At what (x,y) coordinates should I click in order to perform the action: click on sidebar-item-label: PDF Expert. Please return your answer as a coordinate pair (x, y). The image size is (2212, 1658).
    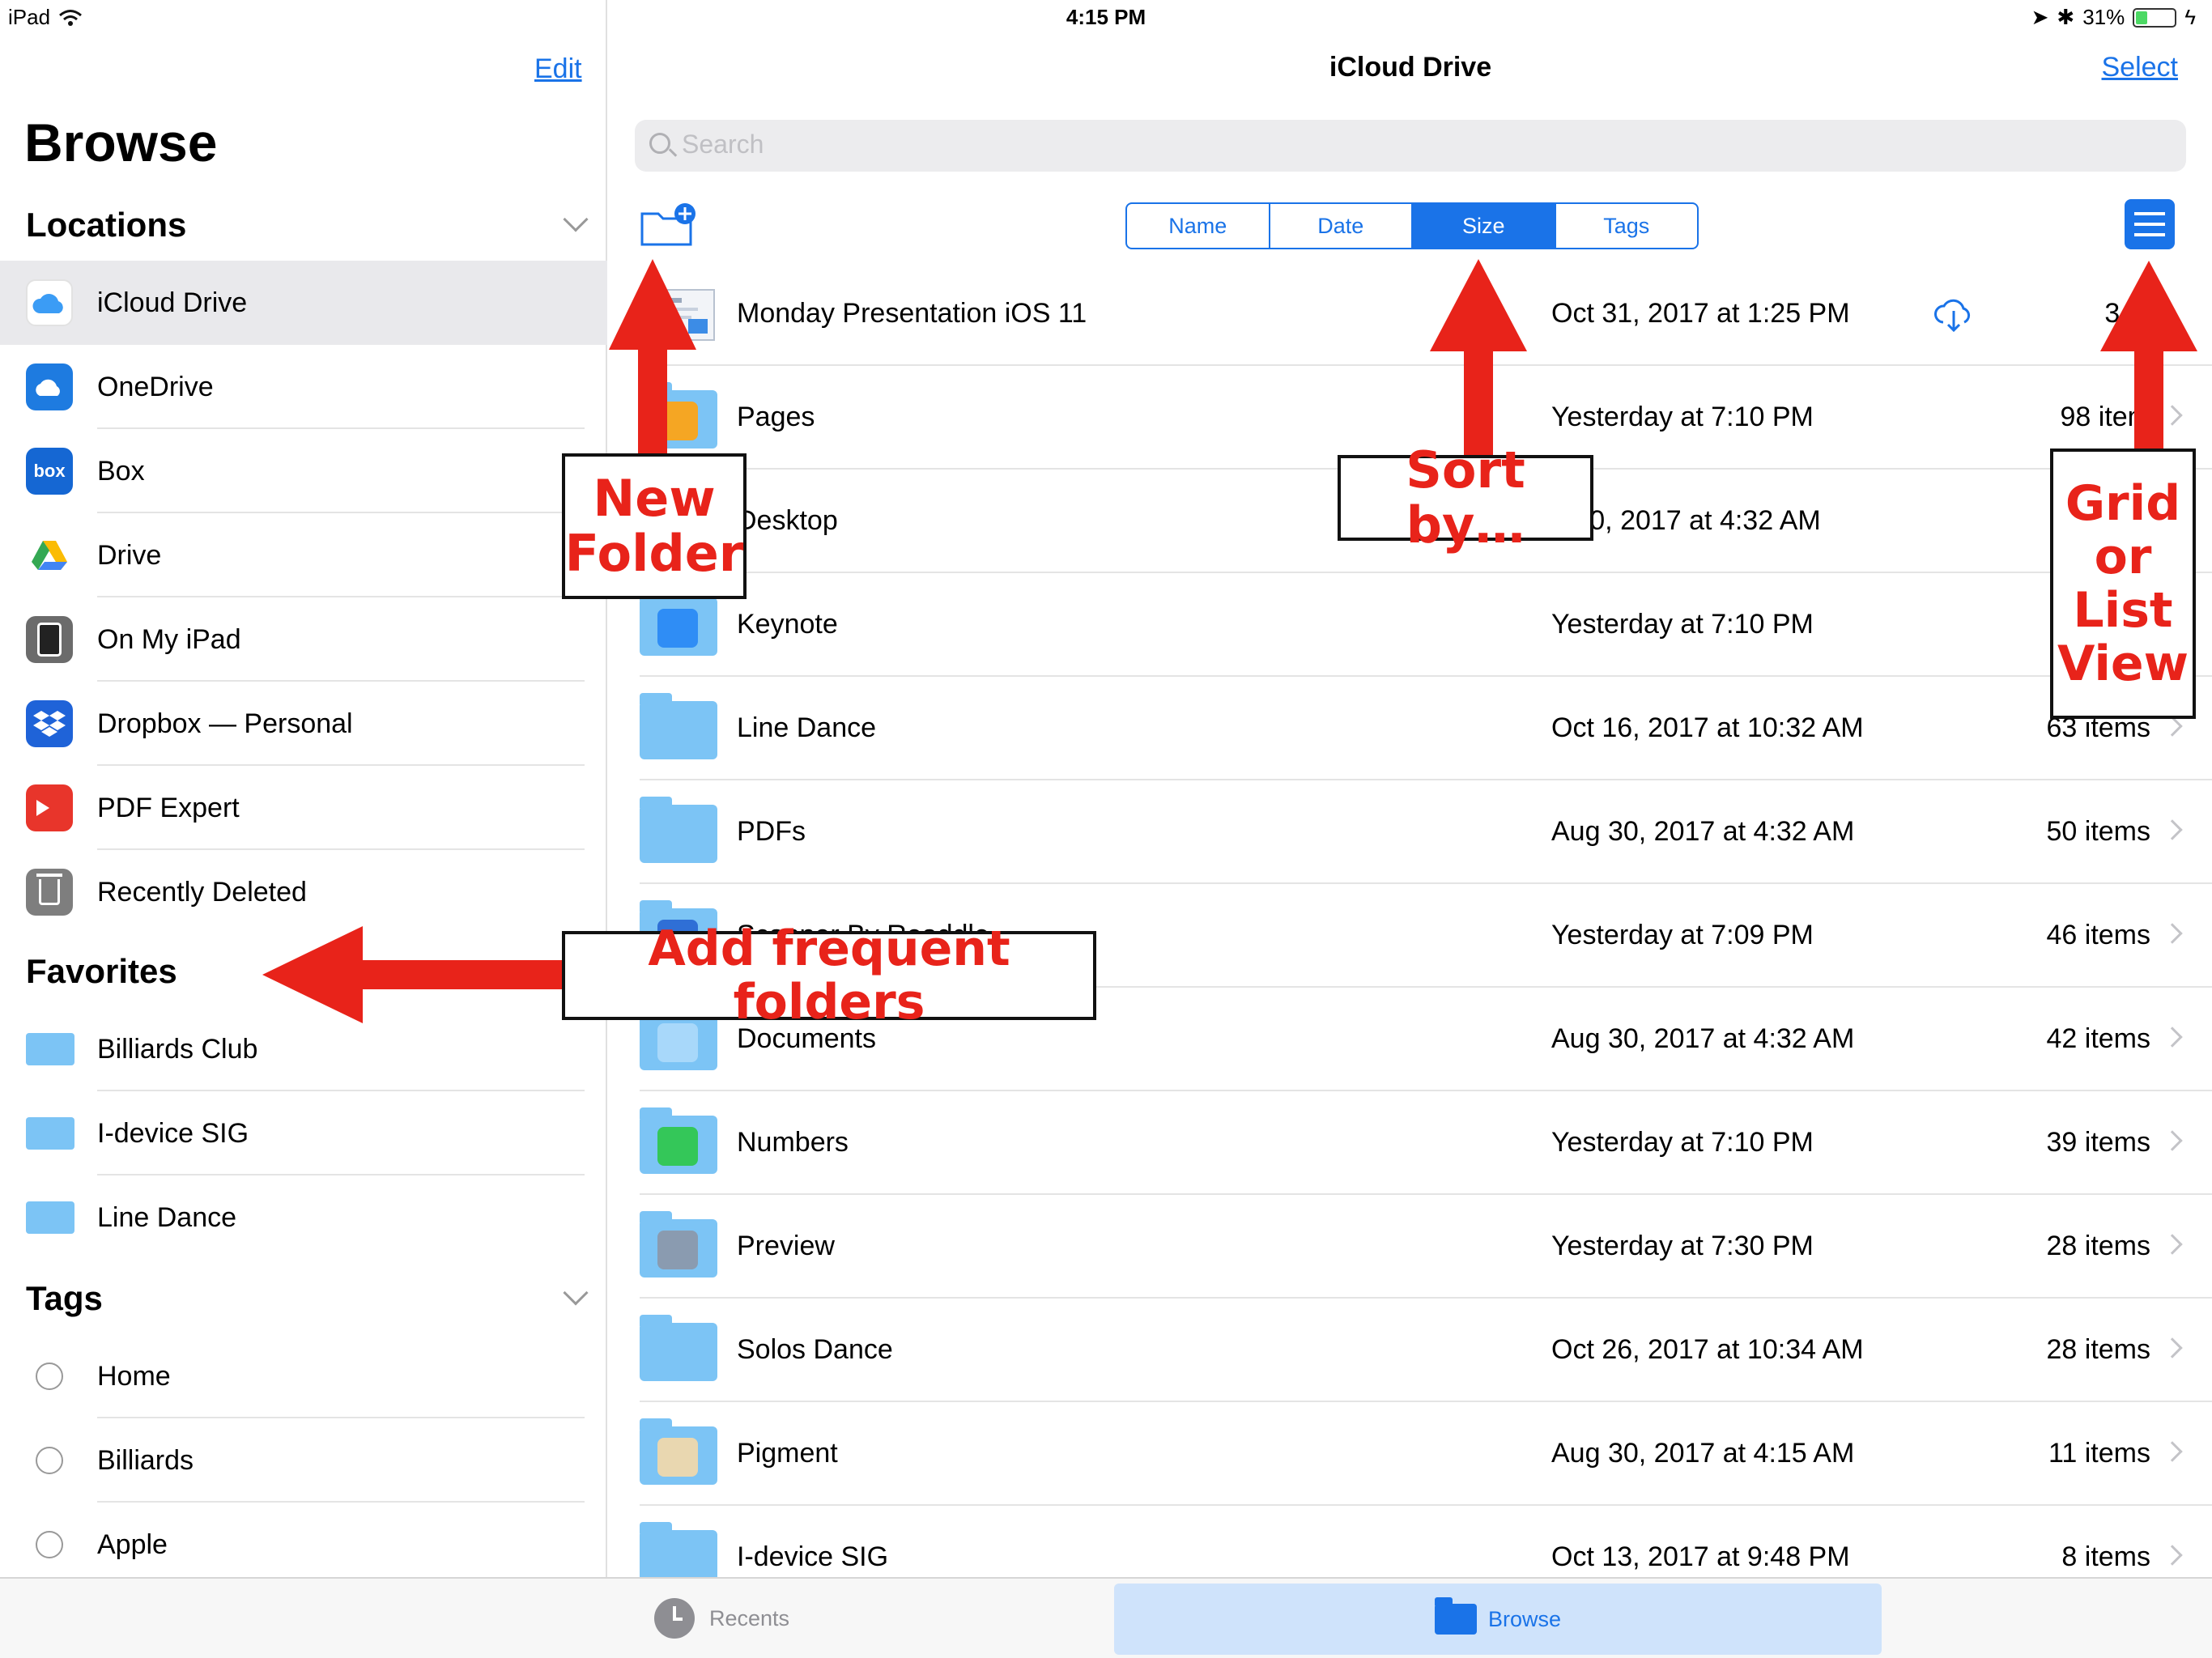
    Looking at the image, I should click on (168, 807).